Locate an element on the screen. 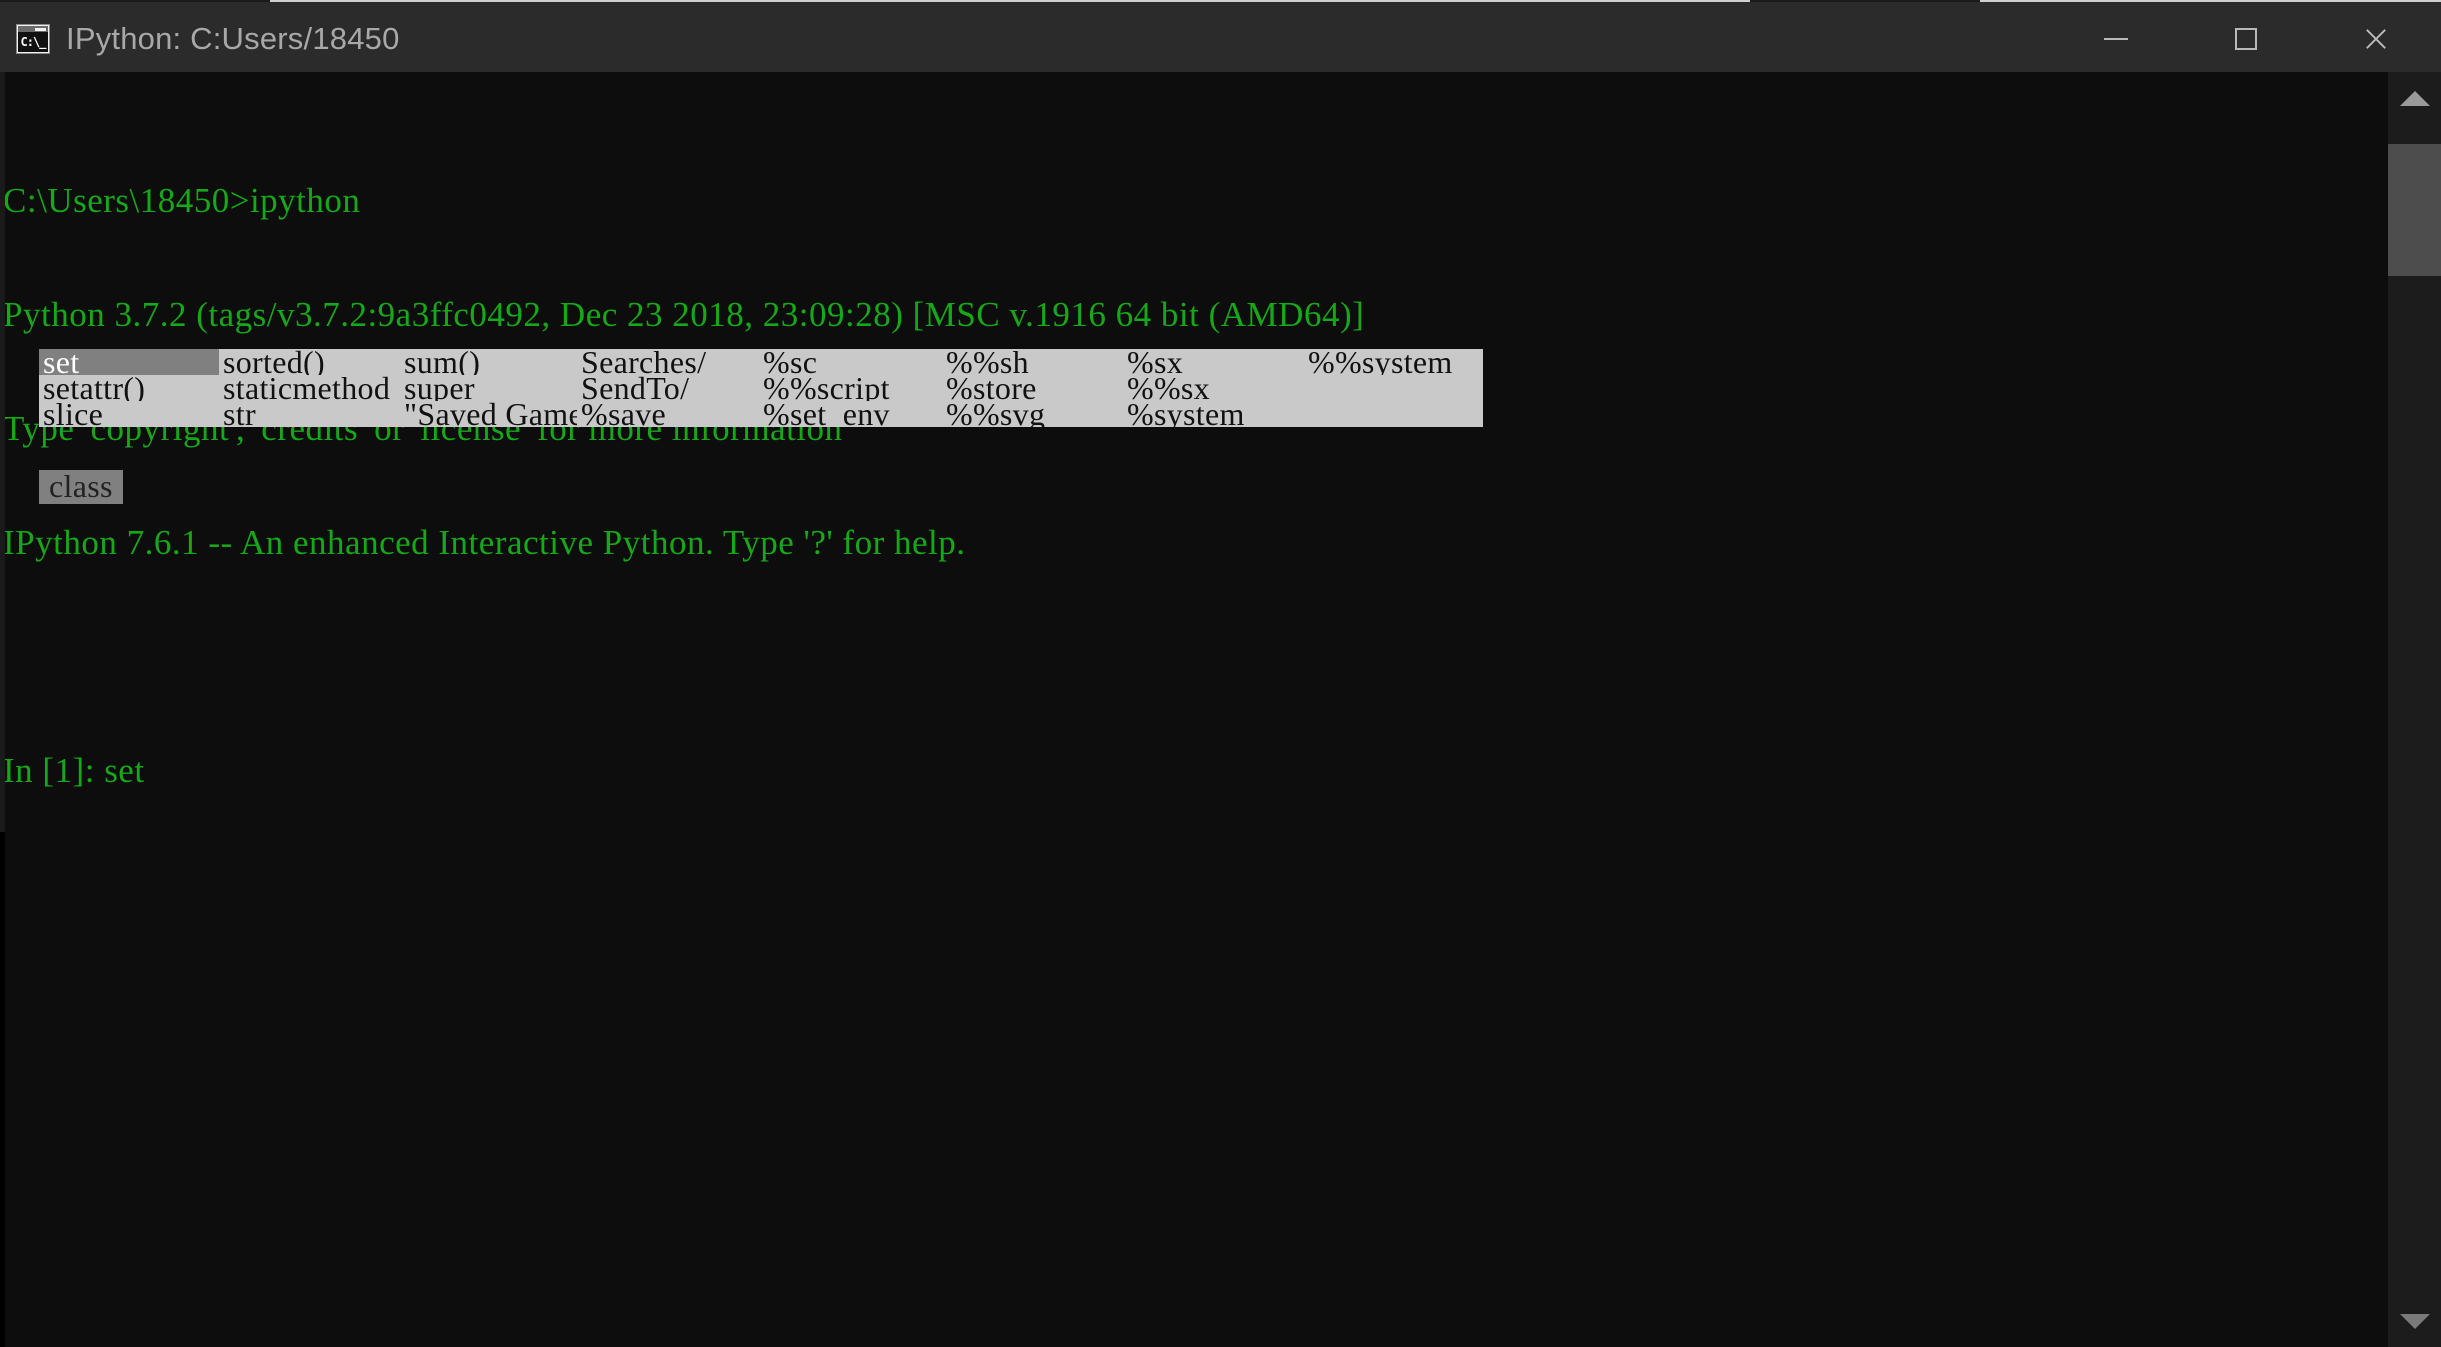 Image resolution: width=2441 pixels, height=1347 pixels. terminal-line: C:\Users\18450>ipython is located at coordinates (182, 200).